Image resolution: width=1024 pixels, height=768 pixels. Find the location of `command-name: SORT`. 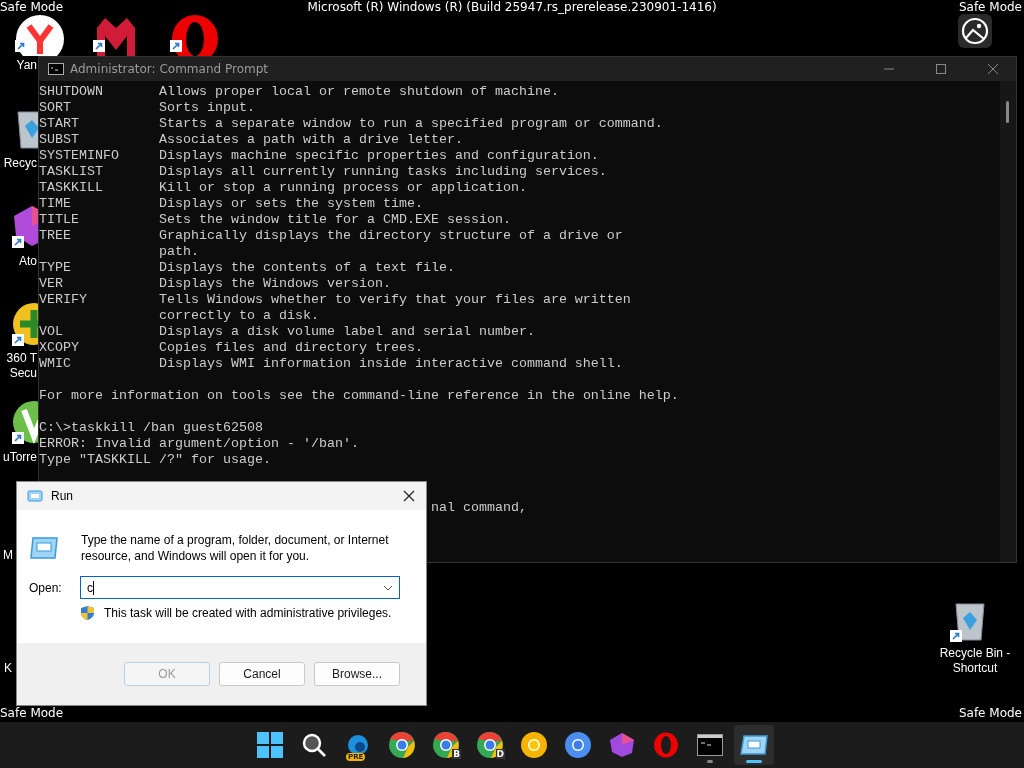

command-name: SORT is located at coordinates (55, 108).